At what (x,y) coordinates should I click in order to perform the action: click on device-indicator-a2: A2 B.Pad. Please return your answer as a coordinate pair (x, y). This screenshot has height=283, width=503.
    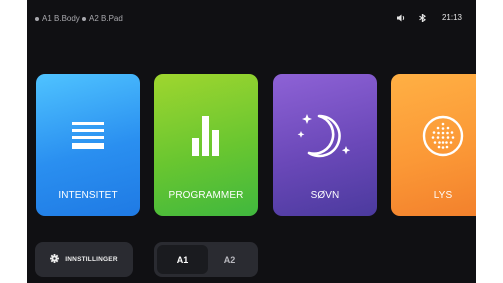
    Looking at the image, I should click on (102, 18).